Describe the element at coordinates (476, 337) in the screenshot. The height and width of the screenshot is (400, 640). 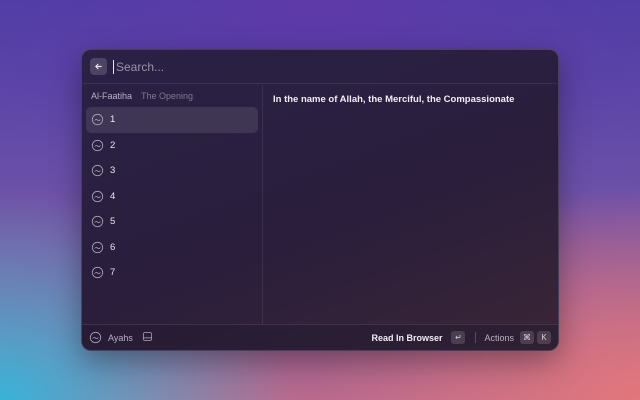
I see `footer-divider` at that location.